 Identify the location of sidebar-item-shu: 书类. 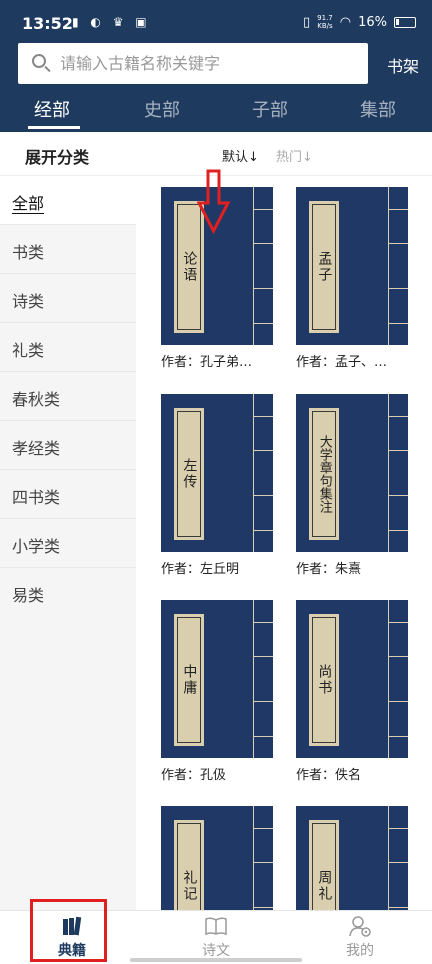
(68, 249).